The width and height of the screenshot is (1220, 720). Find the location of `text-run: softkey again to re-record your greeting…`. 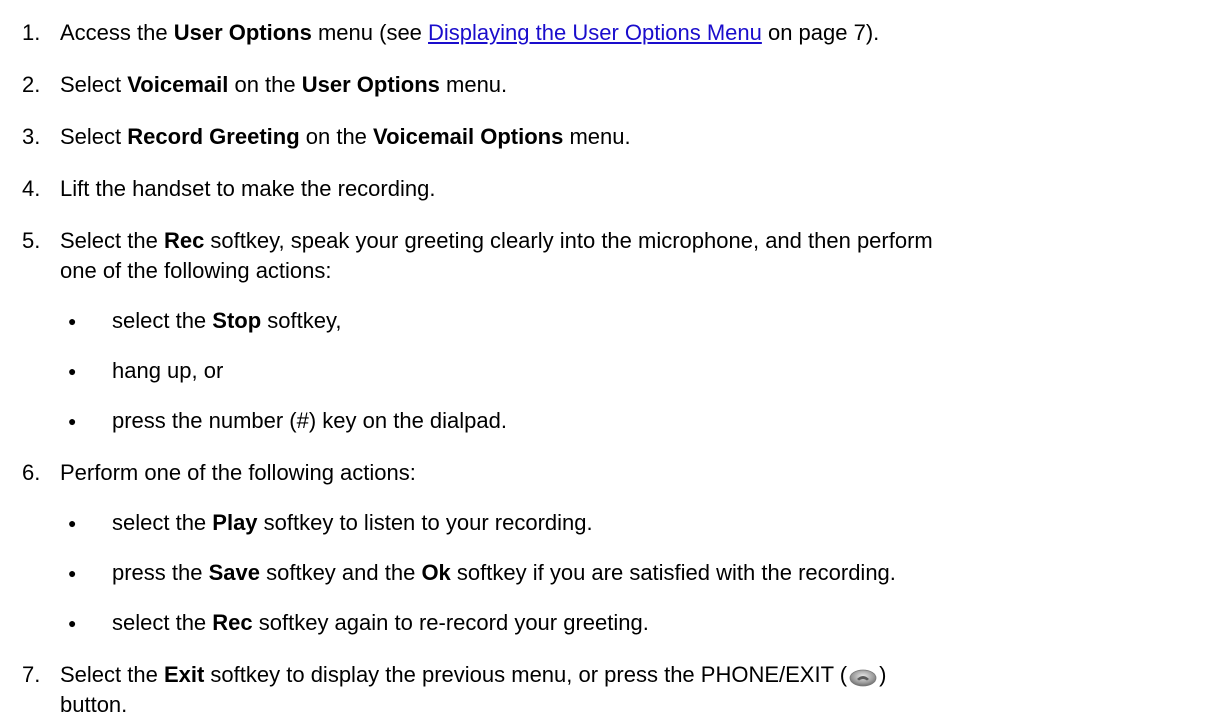

text-run: softkey again to re-record your greeting… is located at coordinates (450, 622).